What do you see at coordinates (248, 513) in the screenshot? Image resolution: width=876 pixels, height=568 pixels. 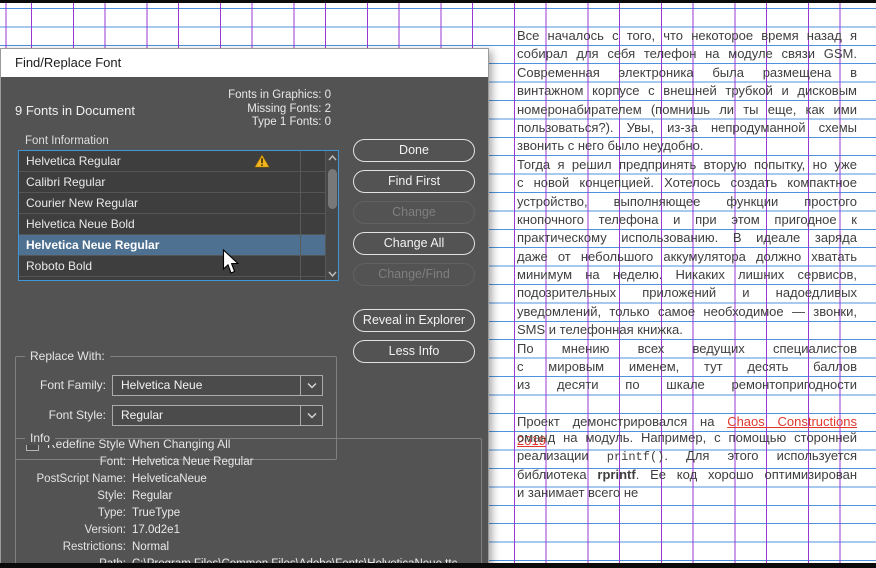 I see `info-row-type: Type: TrueType` at bounding box center [248, 513].